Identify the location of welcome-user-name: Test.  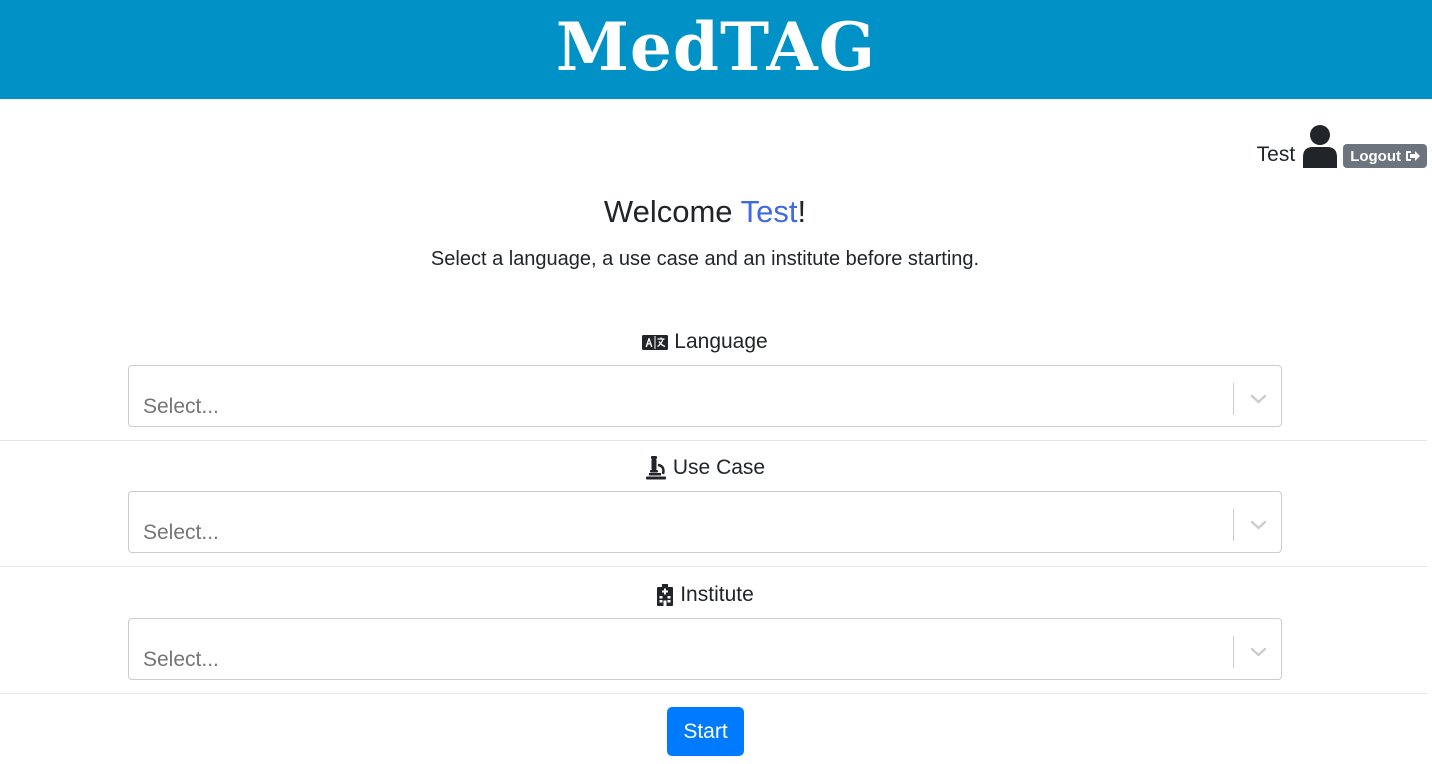
(769, 211).